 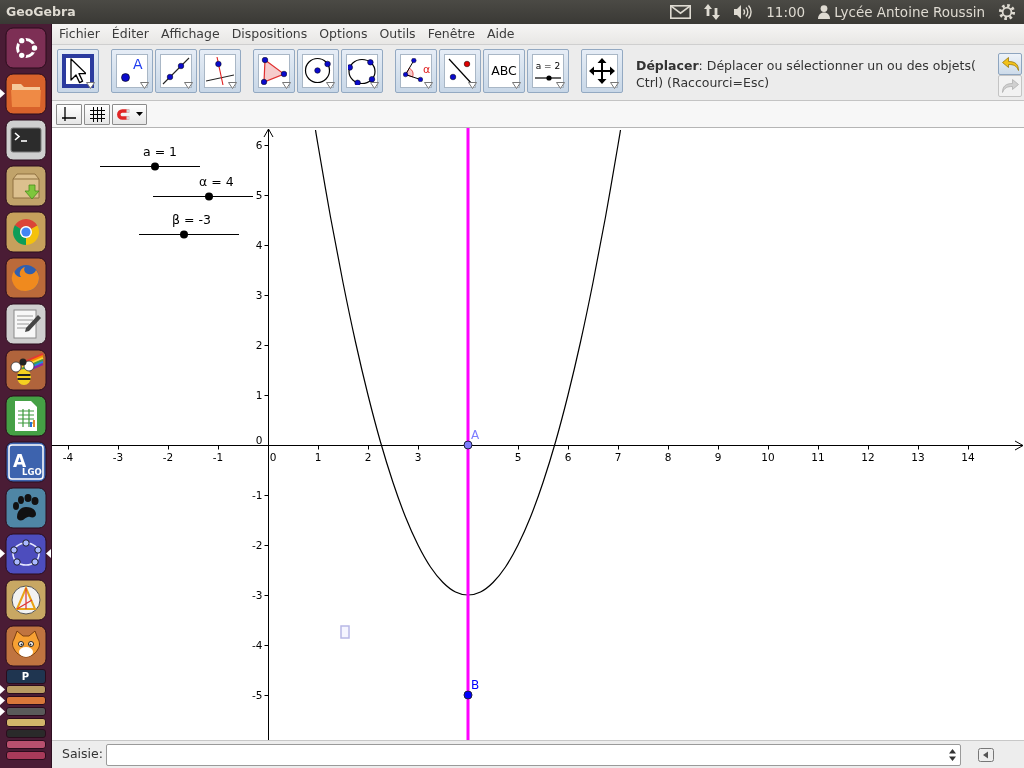 I want to click on input-field, so click(x=533, y=754).